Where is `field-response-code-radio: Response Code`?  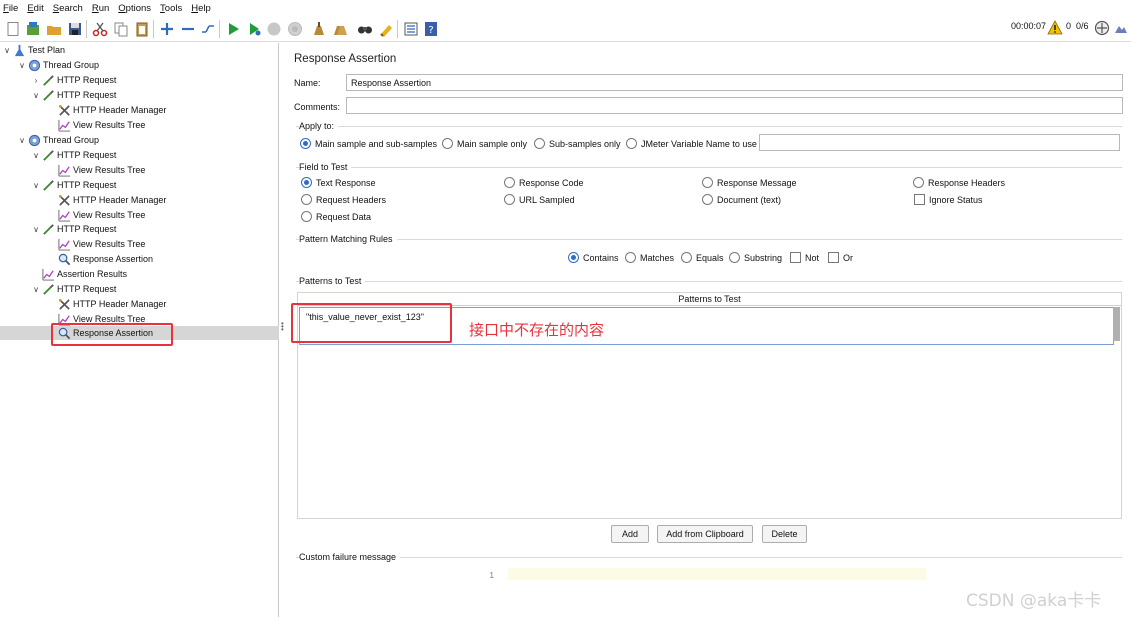 field-response-code-radio: Response Code is located at coordinates (544, 182).